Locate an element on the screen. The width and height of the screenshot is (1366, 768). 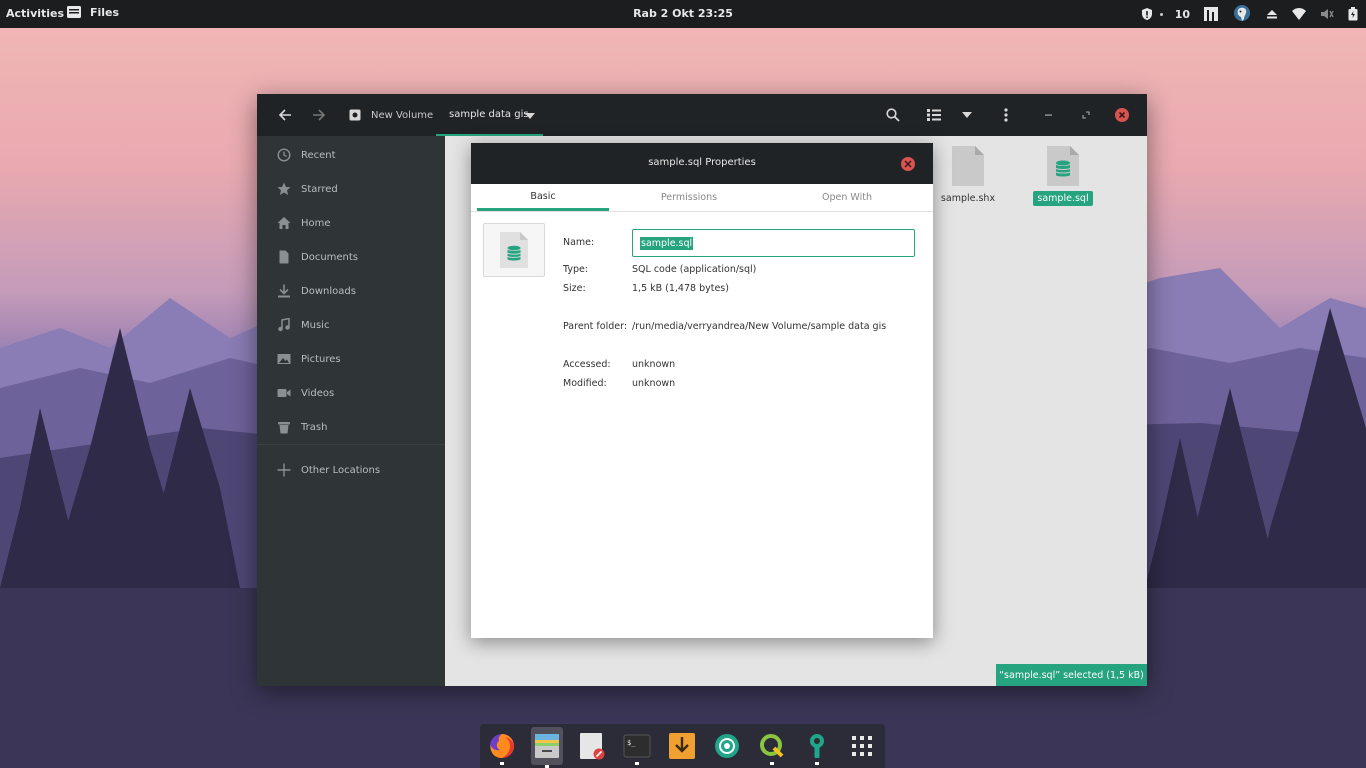
tab-basic: Basic is located at coordinates (543, 197).